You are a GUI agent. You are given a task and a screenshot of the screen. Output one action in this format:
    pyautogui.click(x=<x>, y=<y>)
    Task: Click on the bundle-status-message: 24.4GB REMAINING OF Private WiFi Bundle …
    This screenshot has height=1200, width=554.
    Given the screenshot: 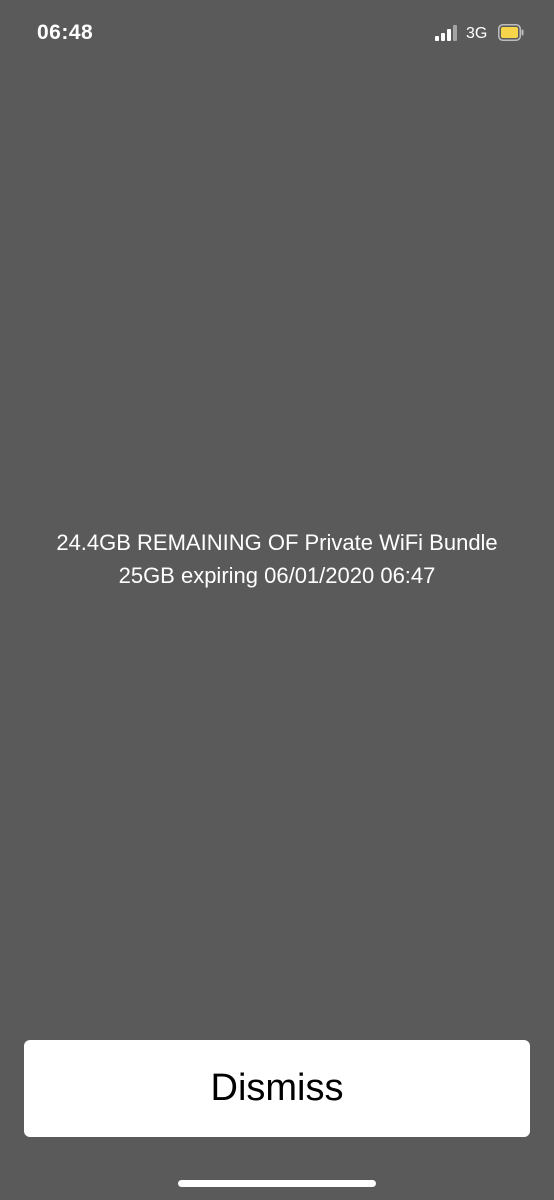 What is the action you would take?
    pyautogui.click(x=277, y=559)
    